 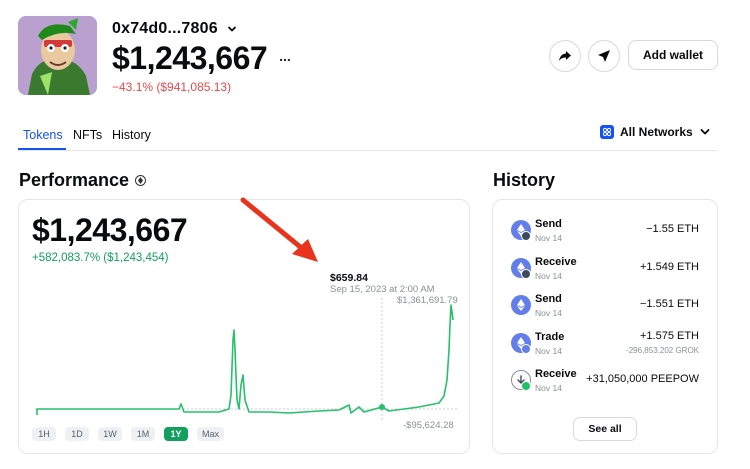 What do you see at coordinates (642, 379) in the screenshot?
I see `history-amount: +31,050,000 PEEPOW` at bounding box center [642, 379].